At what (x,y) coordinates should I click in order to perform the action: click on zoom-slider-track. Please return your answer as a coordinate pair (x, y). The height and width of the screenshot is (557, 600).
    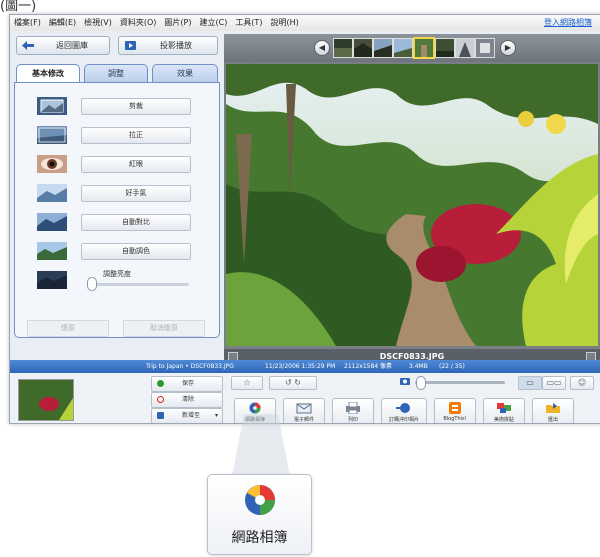
    Looking at the image, I should click on (460, 382).